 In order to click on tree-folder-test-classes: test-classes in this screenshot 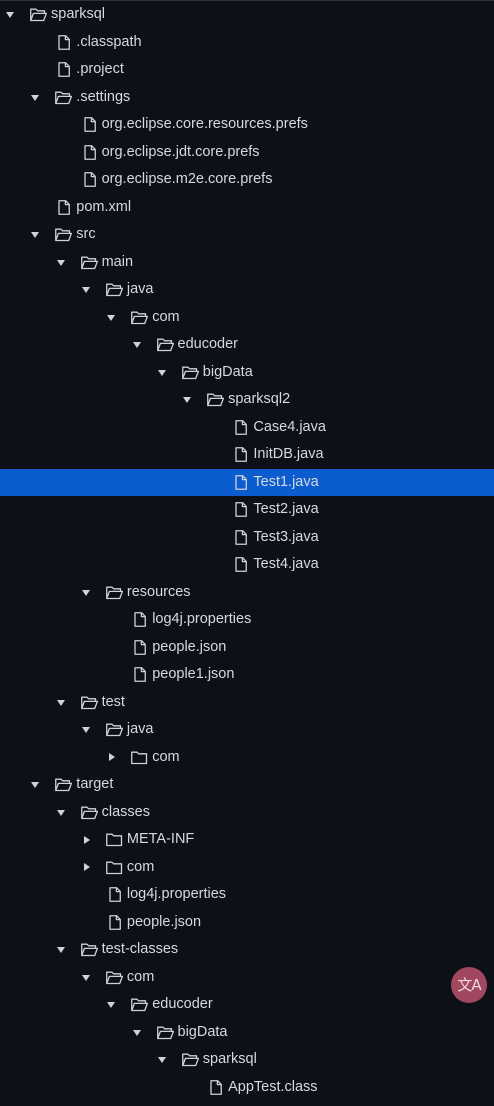, I will do `click(247, 950)`.